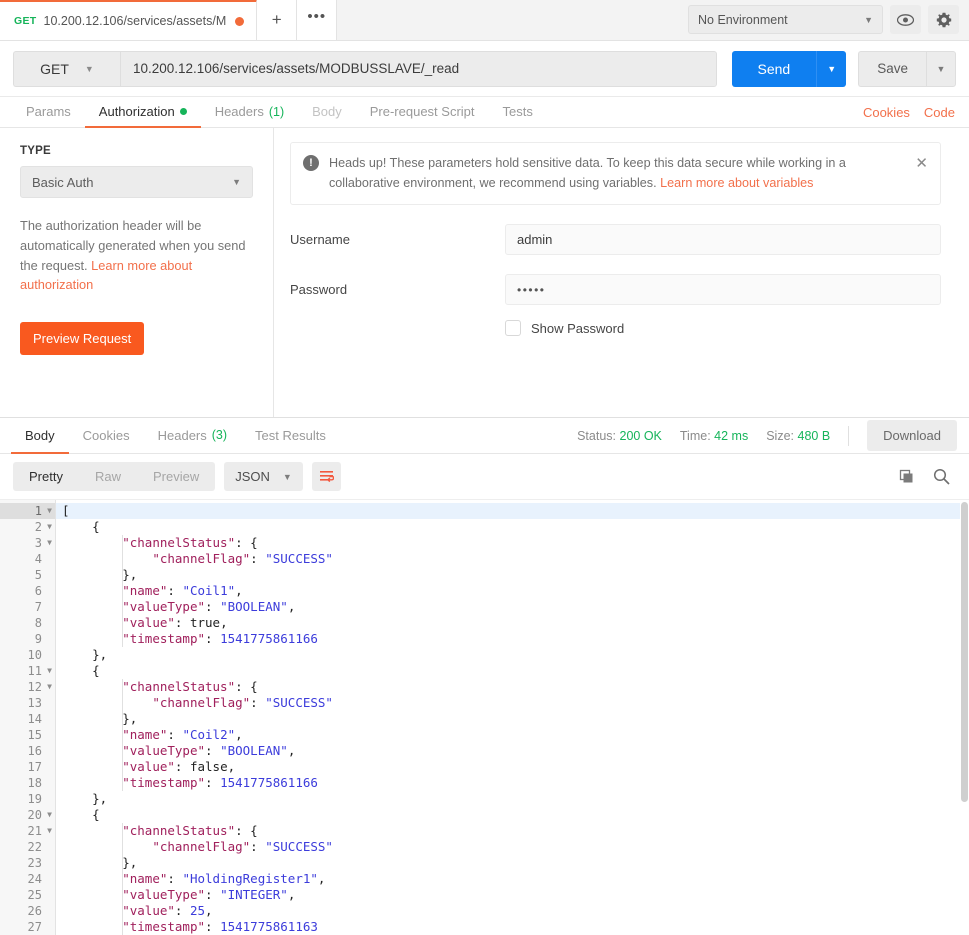 This screenshot has height=935, width=969. What do you see at coordinates (892, 68) in the screenshot?
I see `save-button: Save` at bounding box center [892, 68].